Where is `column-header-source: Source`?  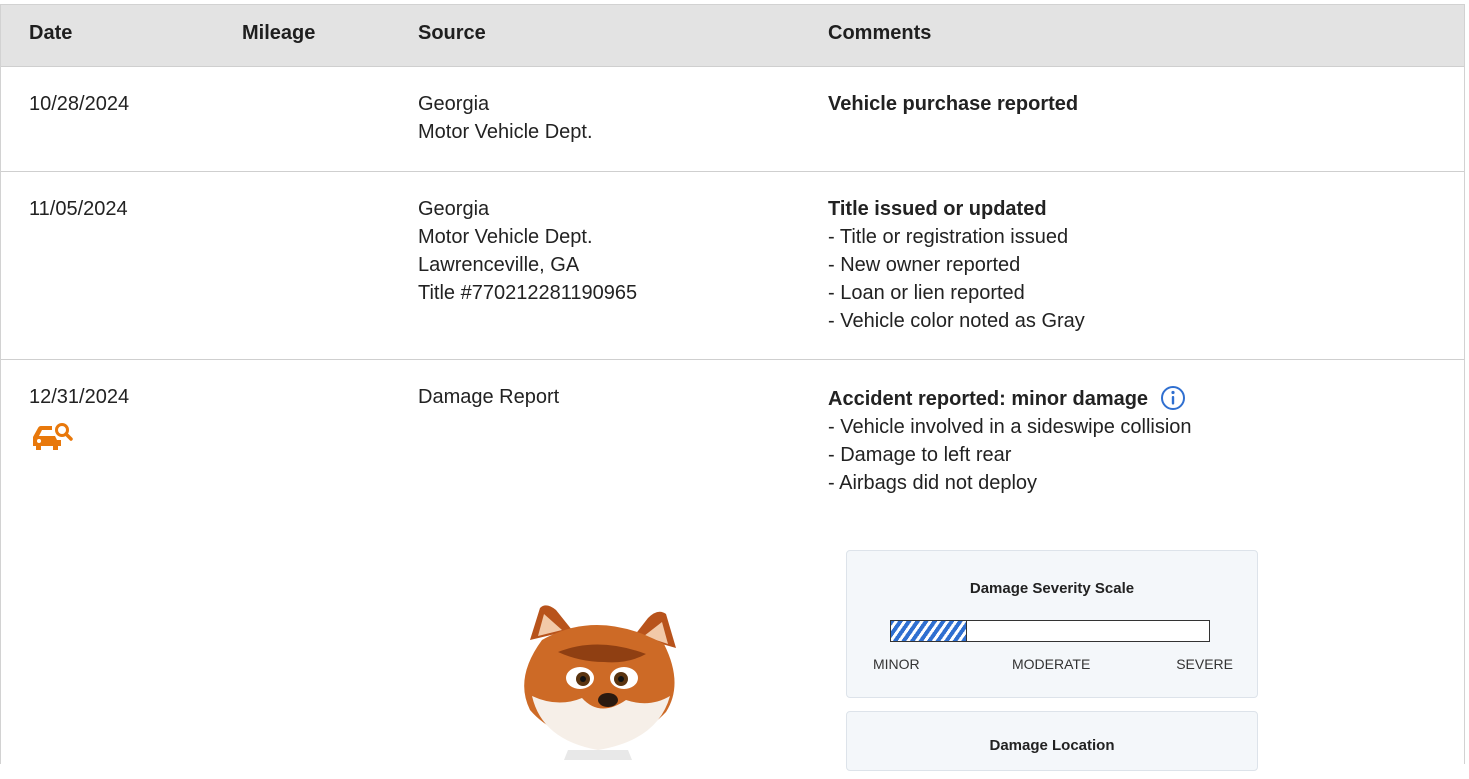 column-header-source: Source is located at coordinates (452, 33).